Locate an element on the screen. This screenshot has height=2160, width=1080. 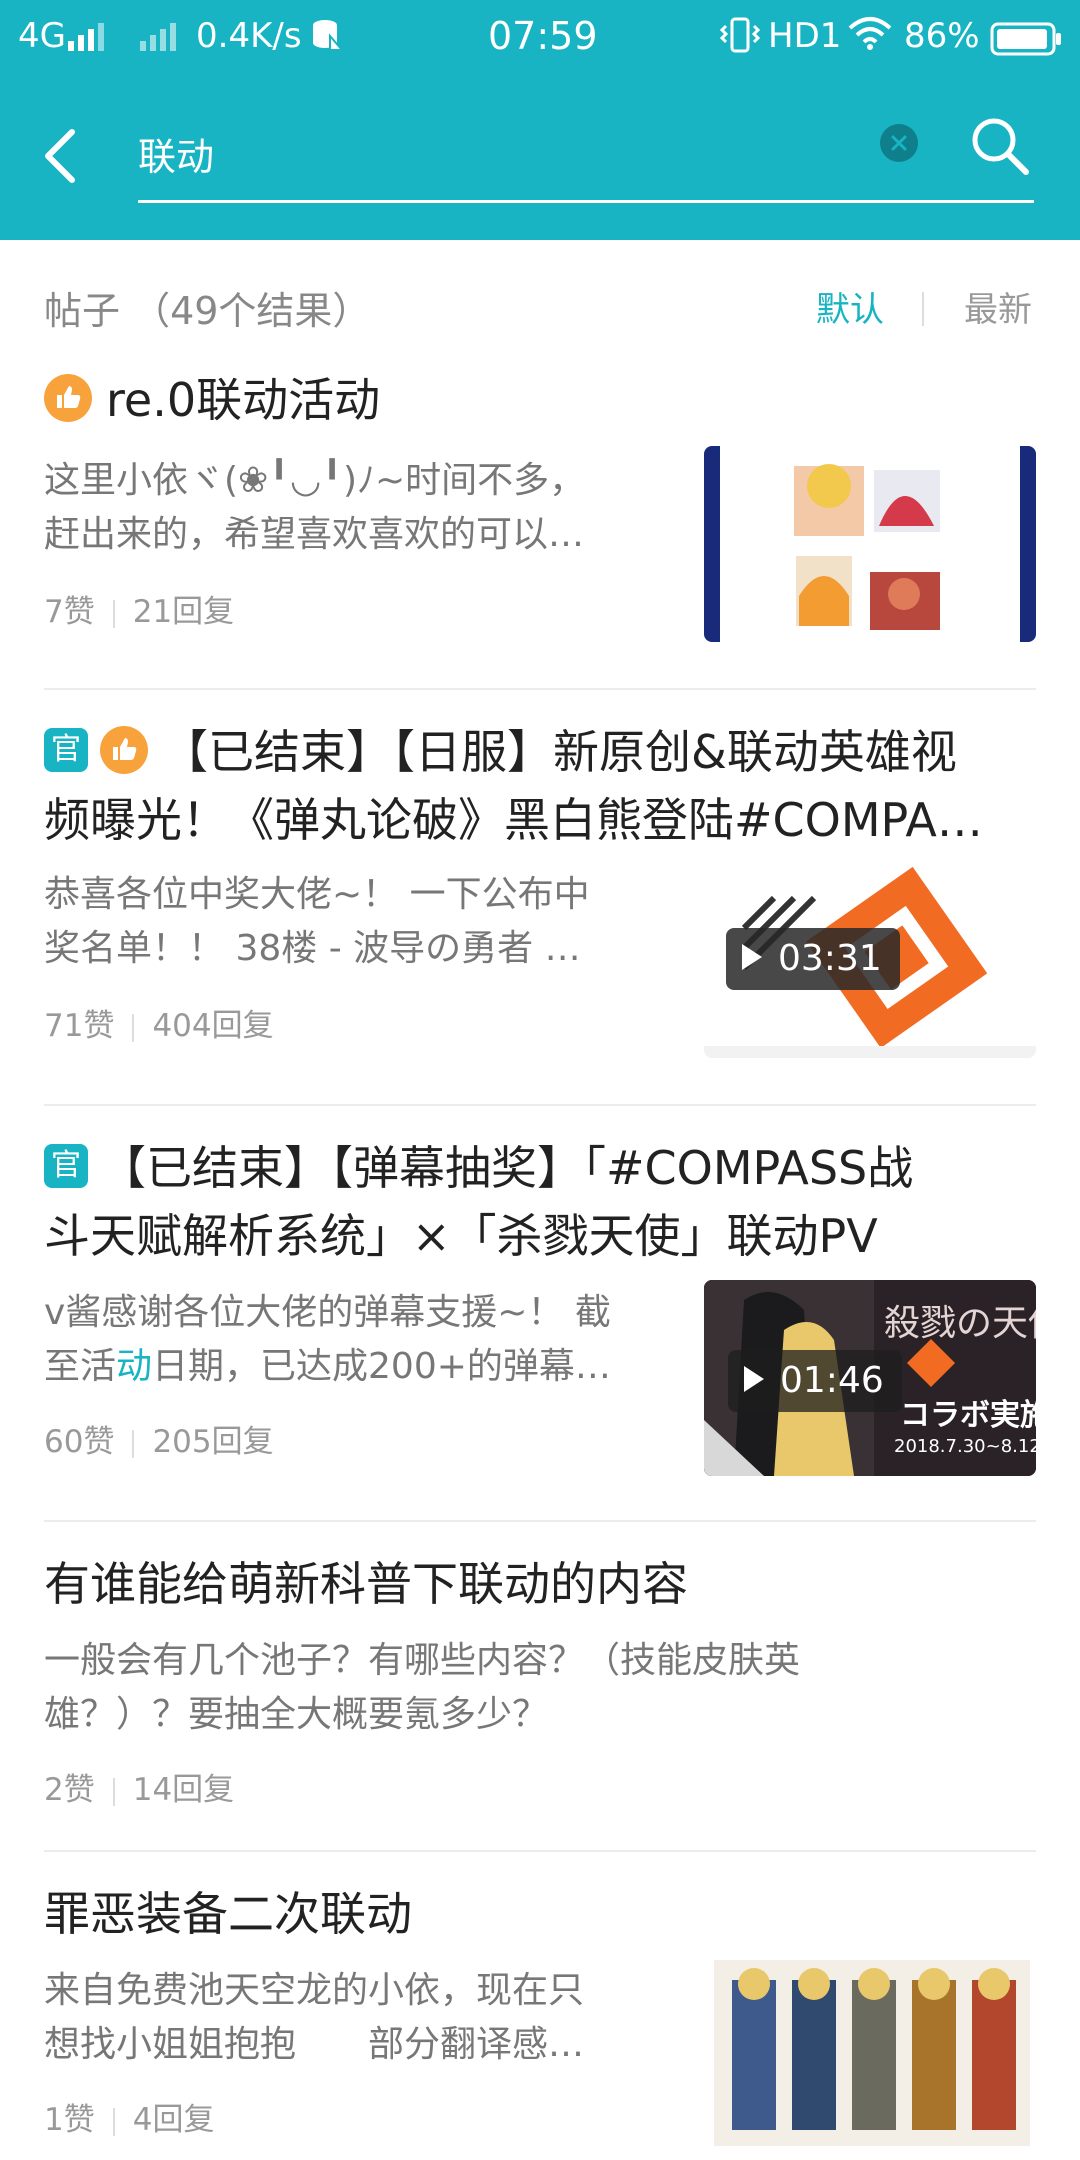
post-meta: 60赞 205回复 is located at coordinates (159, 1438).